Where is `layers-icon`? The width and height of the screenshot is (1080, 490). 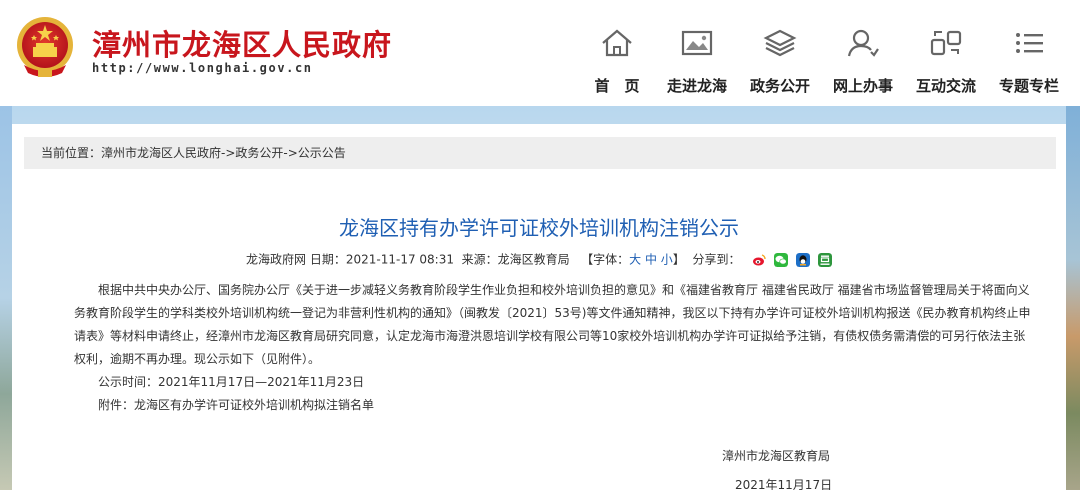 layers-icon is located at coordinates (780, 43).